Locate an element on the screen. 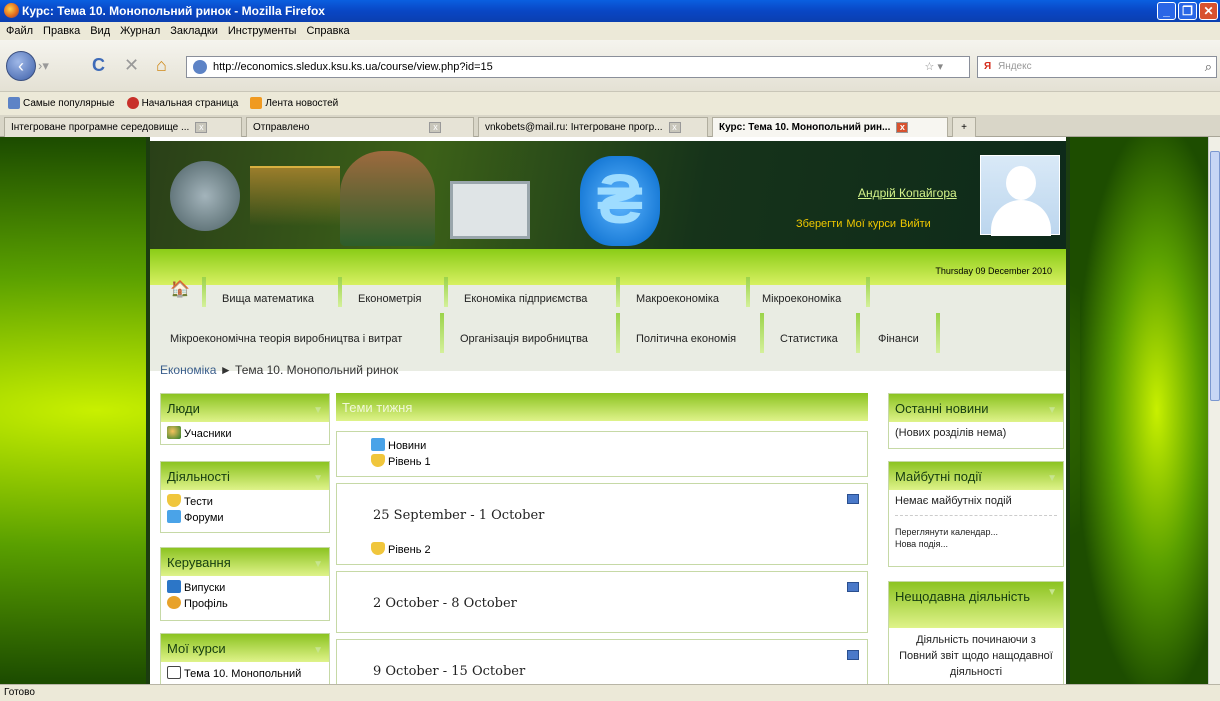 This screenshot has width=1220, height=701. mycourses-title: Мої курси is located at coordinates (196, 648).